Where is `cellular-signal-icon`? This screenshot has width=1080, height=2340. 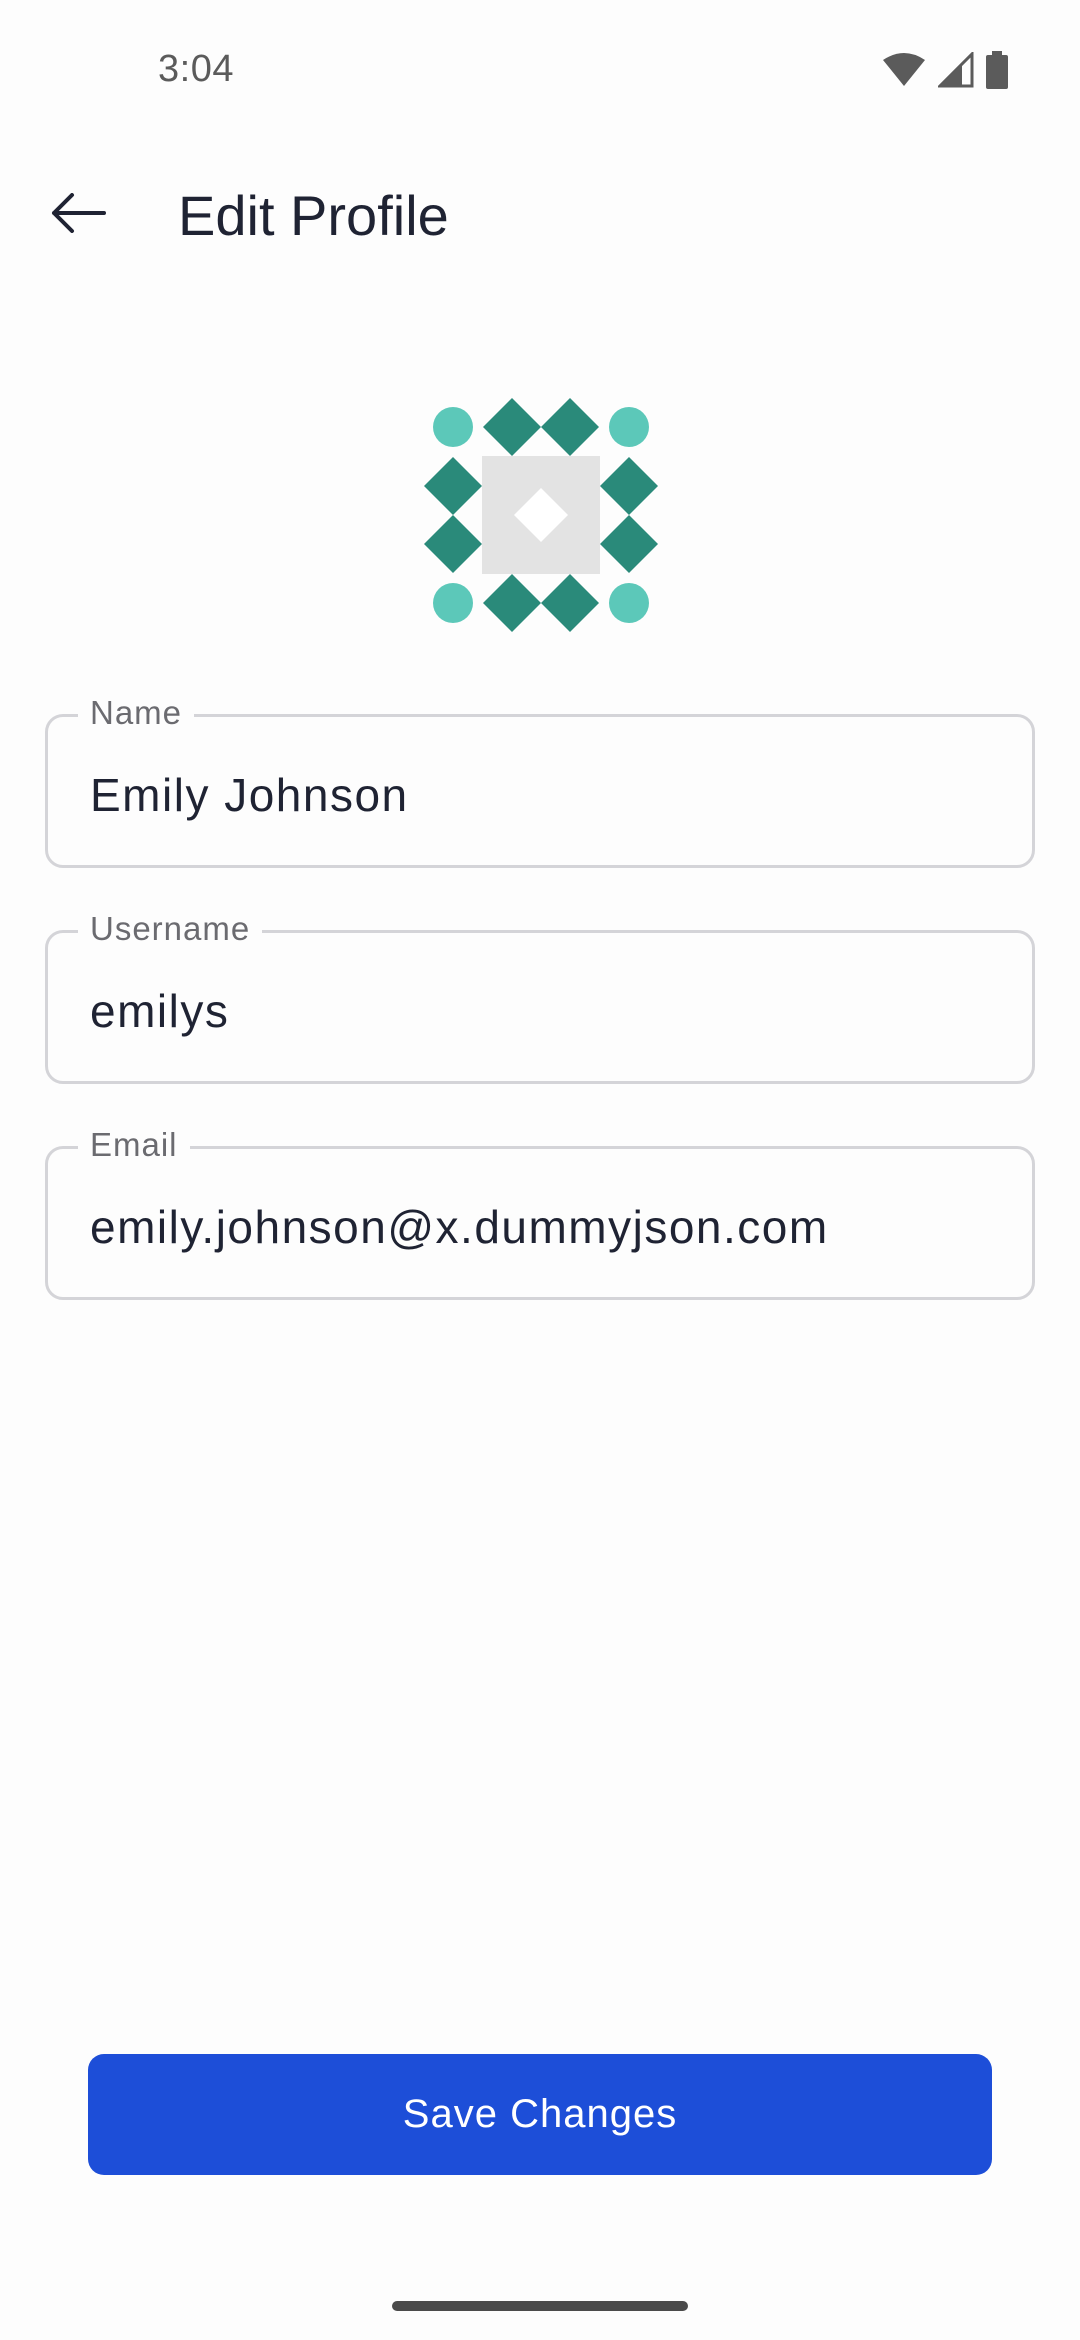
cellular-signal-icon is located at coordinates (956, 70).